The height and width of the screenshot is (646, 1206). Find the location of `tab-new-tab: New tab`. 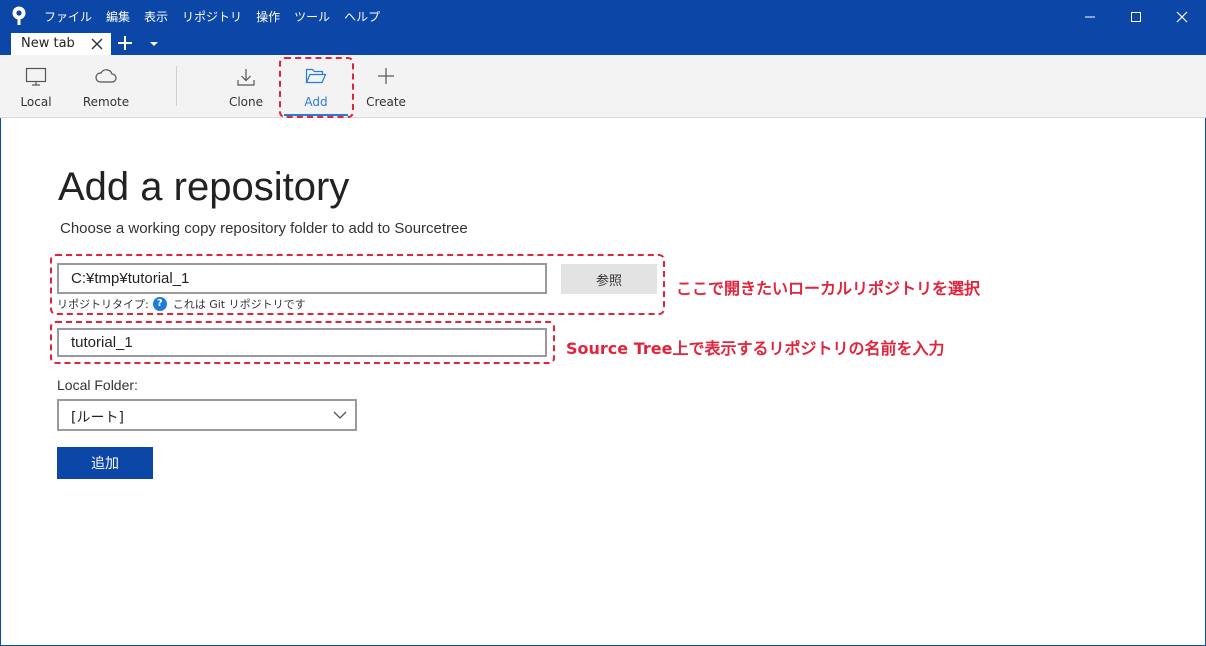

tab-new-tab: New tab is located at coordinates (61, 44).